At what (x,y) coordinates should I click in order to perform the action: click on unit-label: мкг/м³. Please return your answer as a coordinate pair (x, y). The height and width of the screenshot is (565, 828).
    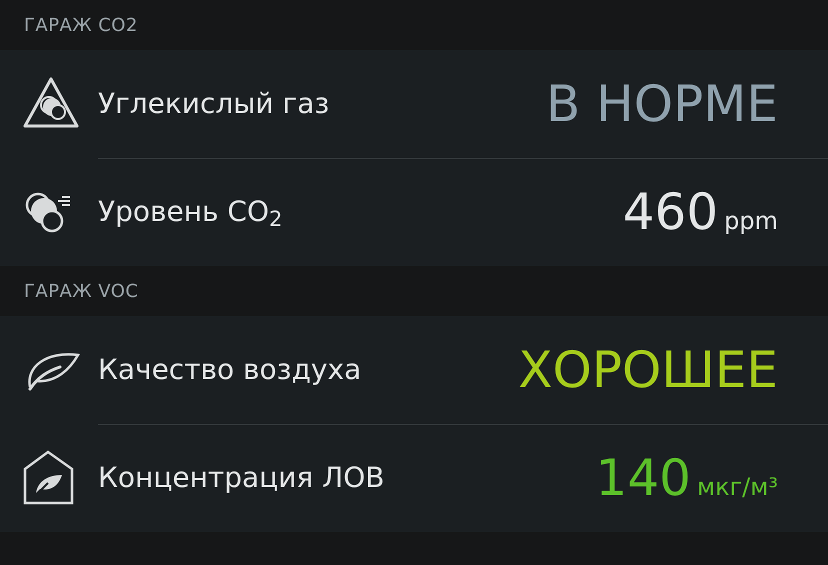
    Looking at the image, I should click on (737, 487).